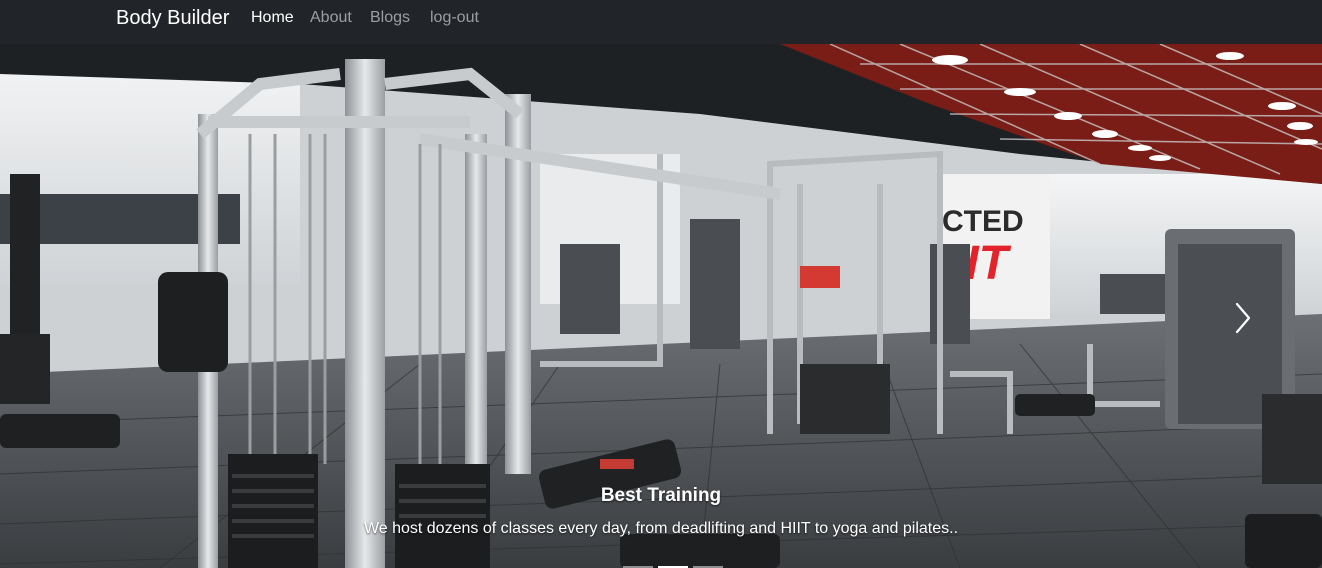  Describe the element at coordinates (983, 221) in the screenshot. I see `svg-text: CTED` at that location.